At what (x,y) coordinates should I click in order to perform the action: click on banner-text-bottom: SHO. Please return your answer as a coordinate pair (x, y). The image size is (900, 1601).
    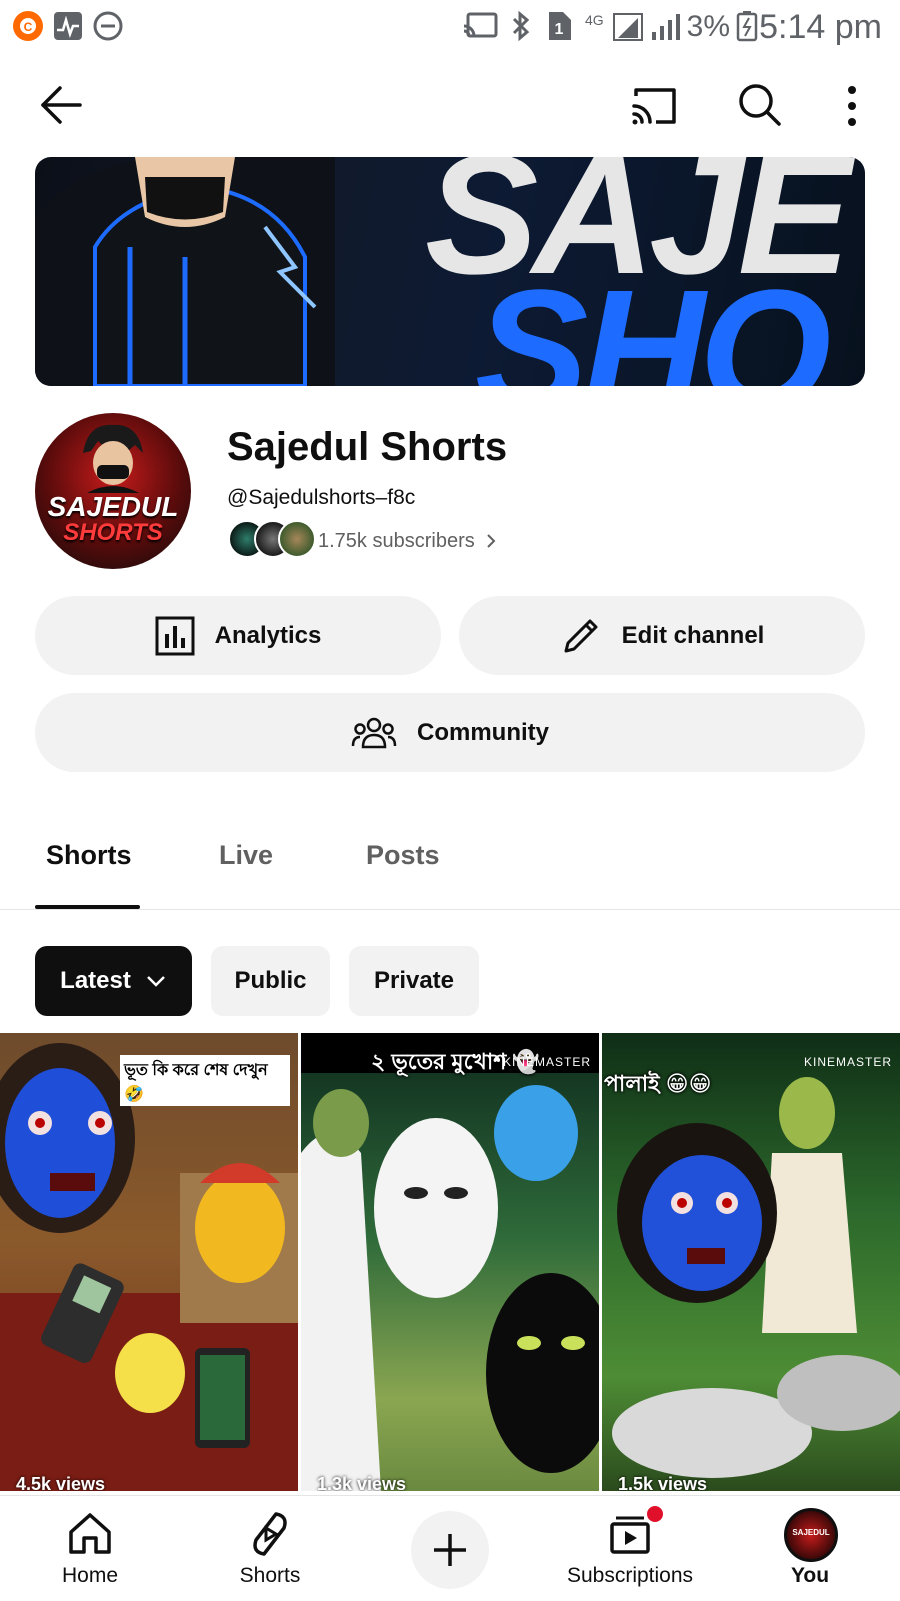
    Looking at the image, I should click on (653, 320).